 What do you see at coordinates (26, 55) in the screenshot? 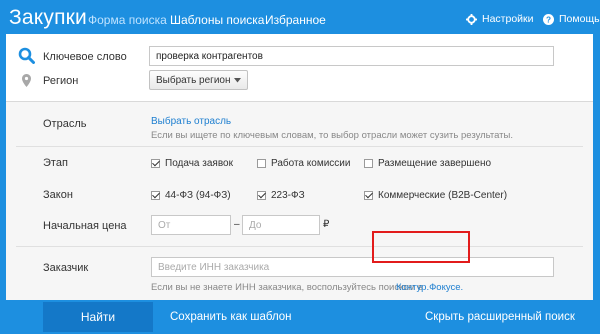
I see `search-icon` at bounding box center [26, 55].